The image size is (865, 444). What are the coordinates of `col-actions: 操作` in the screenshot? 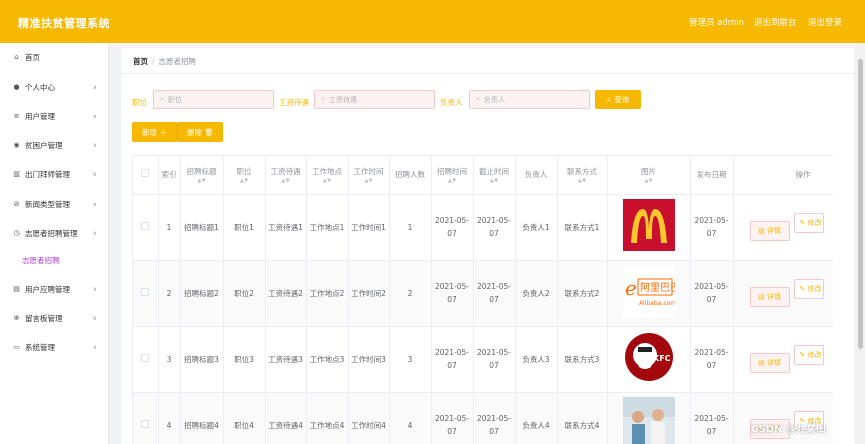 It's located at (783, 175).